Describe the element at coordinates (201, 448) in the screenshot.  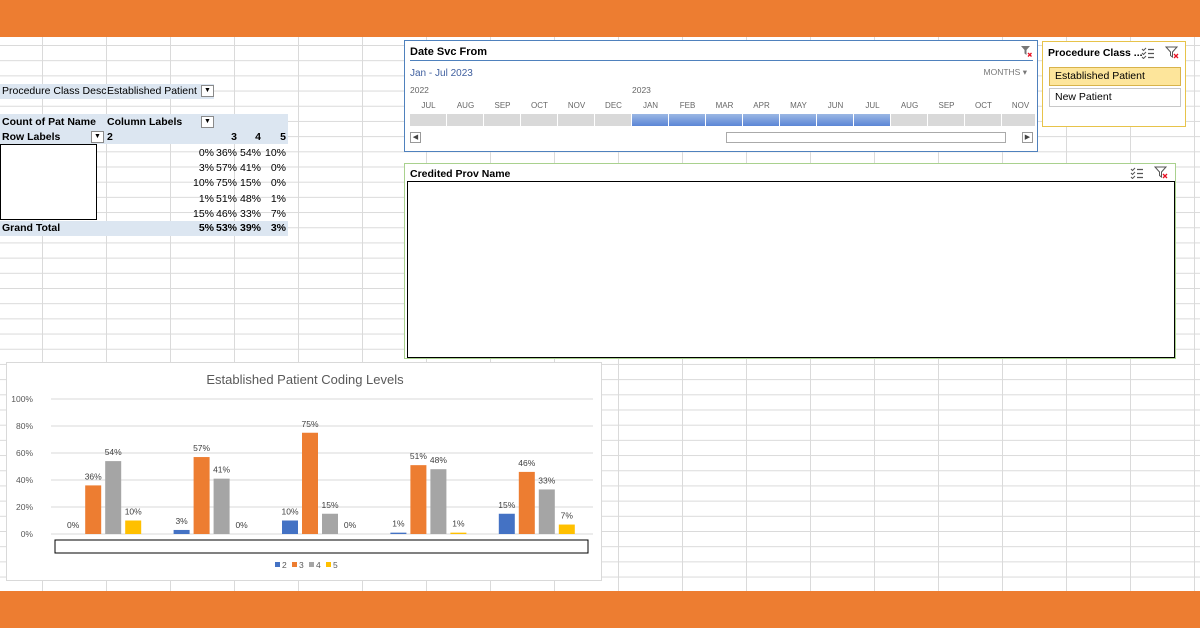
I see `data-label: 57%` at that location.